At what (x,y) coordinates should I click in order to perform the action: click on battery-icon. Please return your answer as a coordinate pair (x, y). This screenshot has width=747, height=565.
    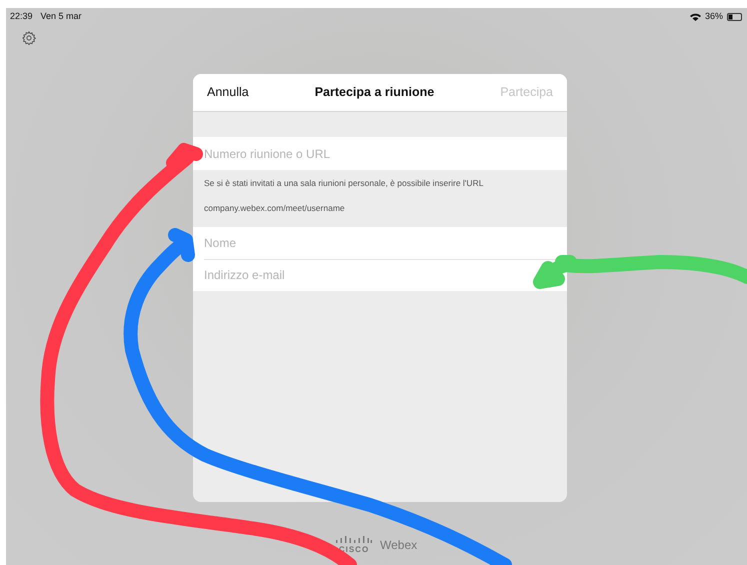
    Looking at the image, I should click on (735, 17).